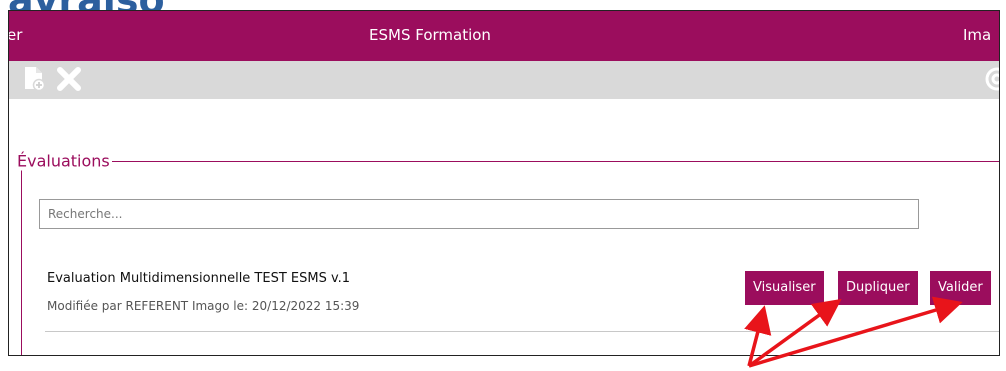 The height and width of the screenshot is (371, 1006). I want to click on toolbar, so click(504, 80).